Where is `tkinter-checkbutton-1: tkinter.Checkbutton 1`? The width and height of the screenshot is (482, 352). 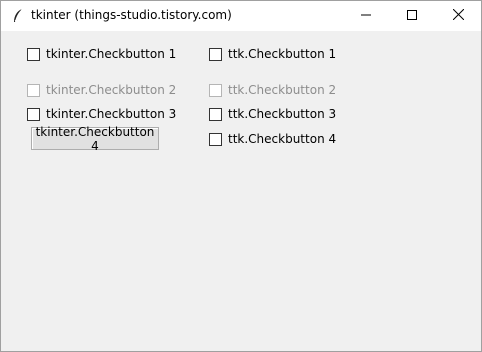 tkinter-checkbutton-1: tkinter.Checkbutton 1 is located at coordinates (101, 54).